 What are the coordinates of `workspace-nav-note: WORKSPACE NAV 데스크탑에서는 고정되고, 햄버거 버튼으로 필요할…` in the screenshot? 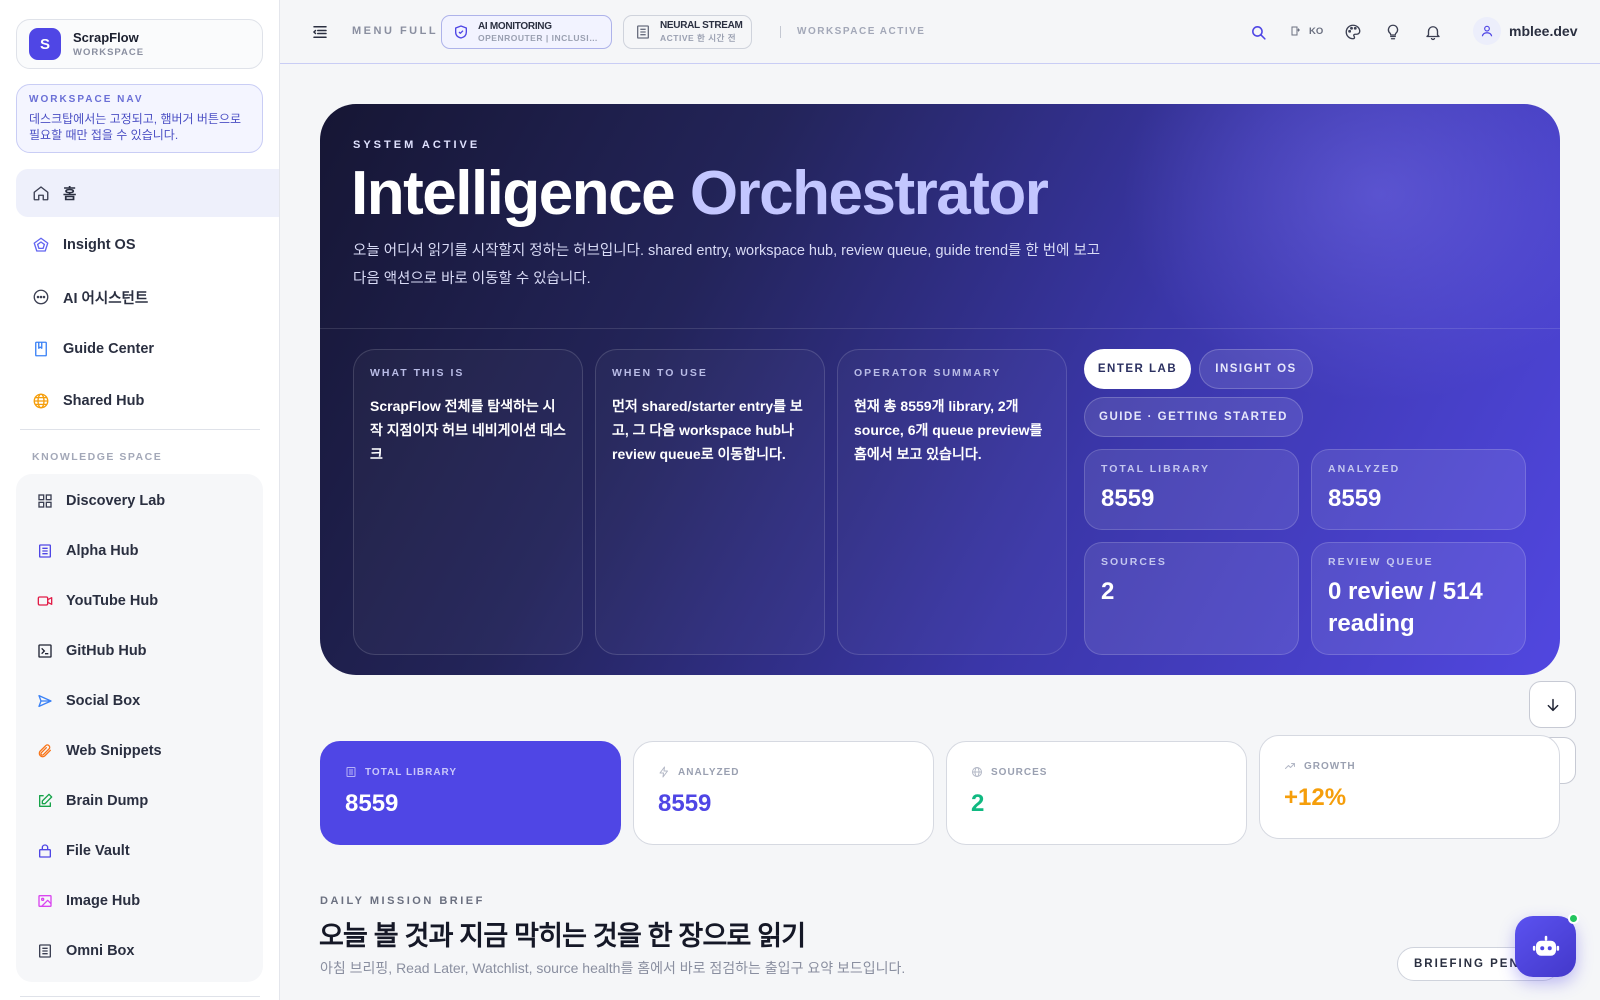 It's located at (139, 118).